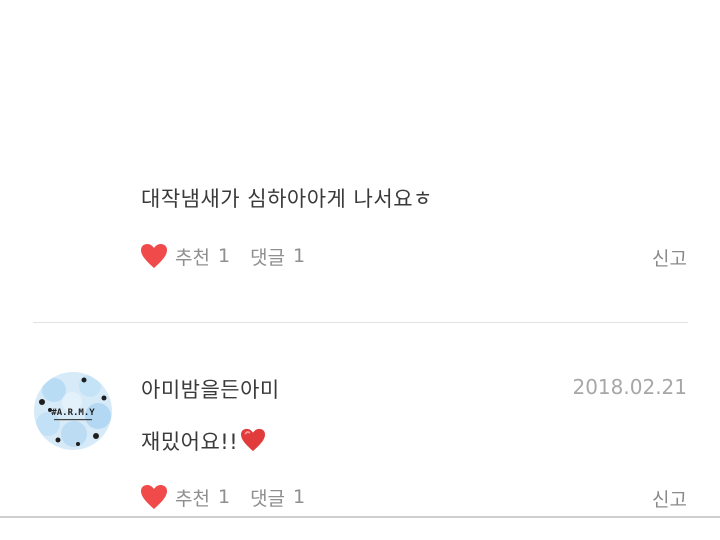 The width and height of the screenshot is (720, 540). What do you see at coordinates (360, 322) in the screenshot?
I see `comment-divider` at bounding box center [360, 322].